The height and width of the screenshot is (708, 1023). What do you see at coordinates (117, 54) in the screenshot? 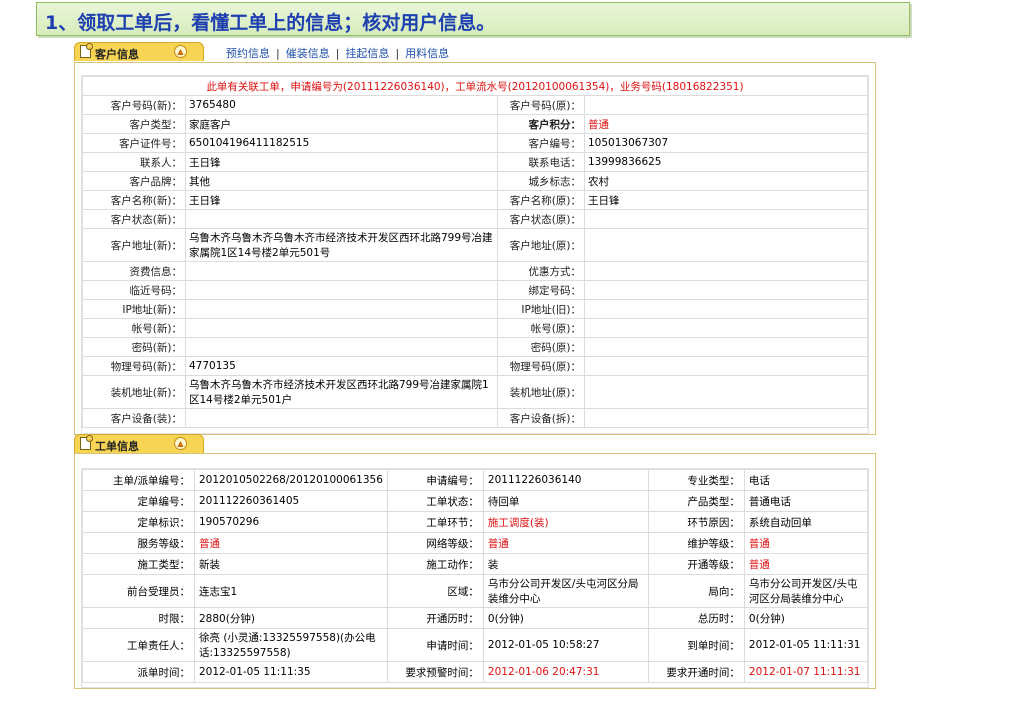
I see `tab-customer-info-label: 客户信息` at bounding box center [117, 54].